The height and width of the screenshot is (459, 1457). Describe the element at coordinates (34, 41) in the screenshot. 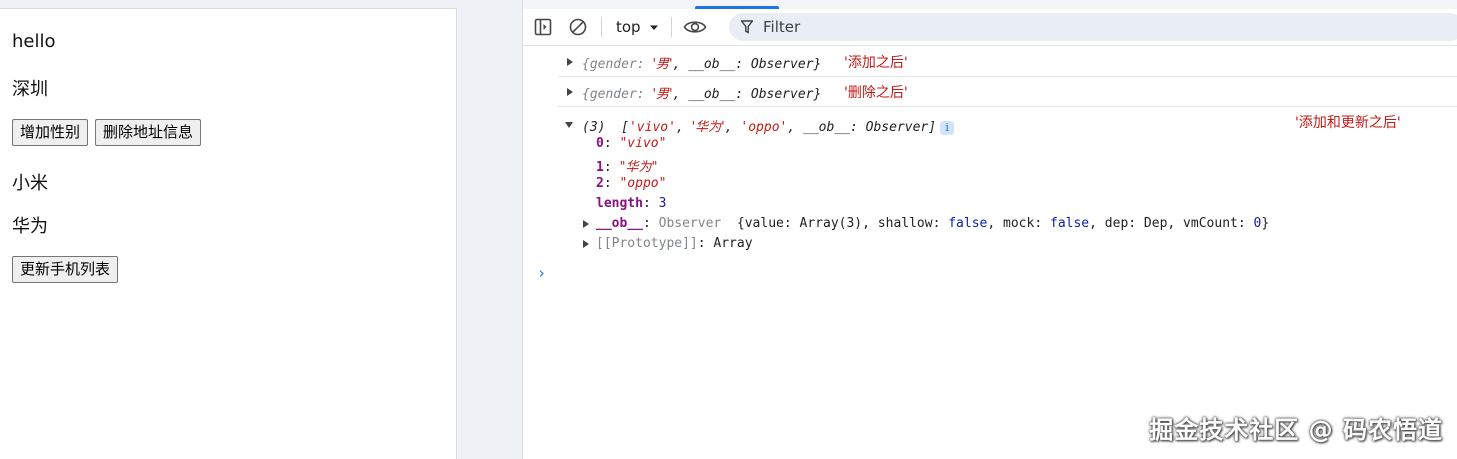

I see `hello-text: hello` at that location.